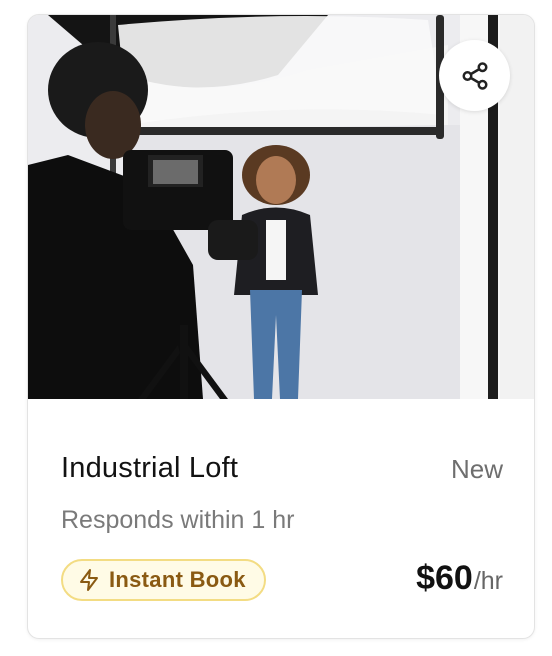 This screenshot has width=552, height=656. I want to click on response-time: Responds within 1 hr, so click(178, 520).